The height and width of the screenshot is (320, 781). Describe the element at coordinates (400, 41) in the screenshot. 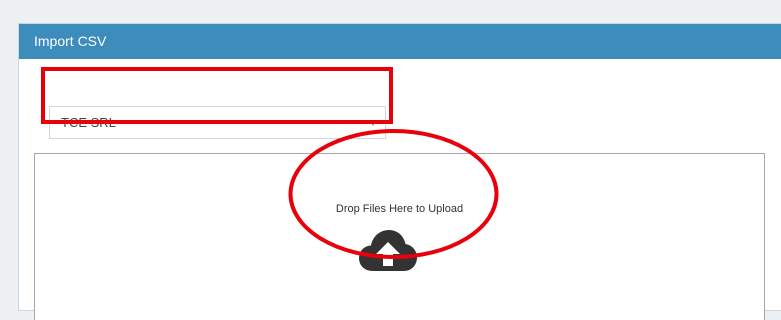

I see `panel-header: Import CSV` at that location.